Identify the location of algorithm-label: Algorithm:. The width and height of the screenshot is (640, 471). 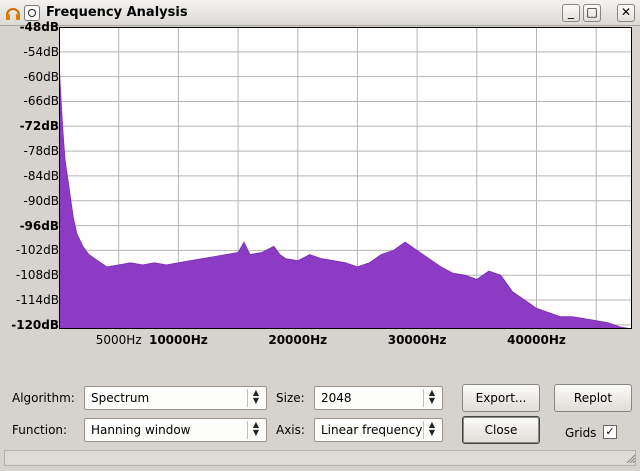
(43, 398).